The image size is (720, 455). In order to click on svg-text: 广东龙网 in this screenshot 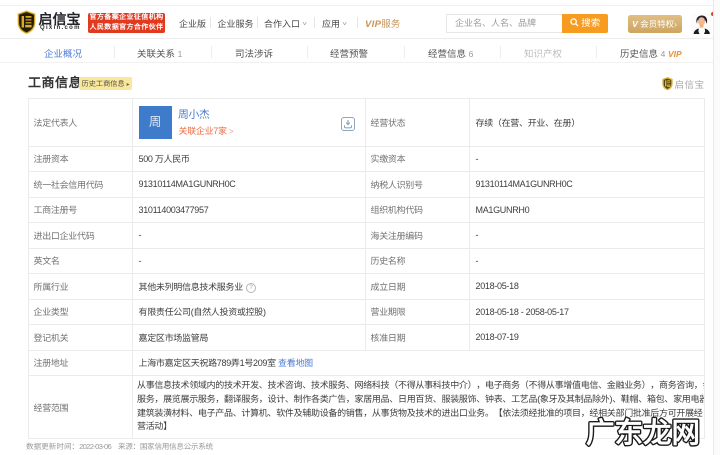, I will do `click(643, 434)`.